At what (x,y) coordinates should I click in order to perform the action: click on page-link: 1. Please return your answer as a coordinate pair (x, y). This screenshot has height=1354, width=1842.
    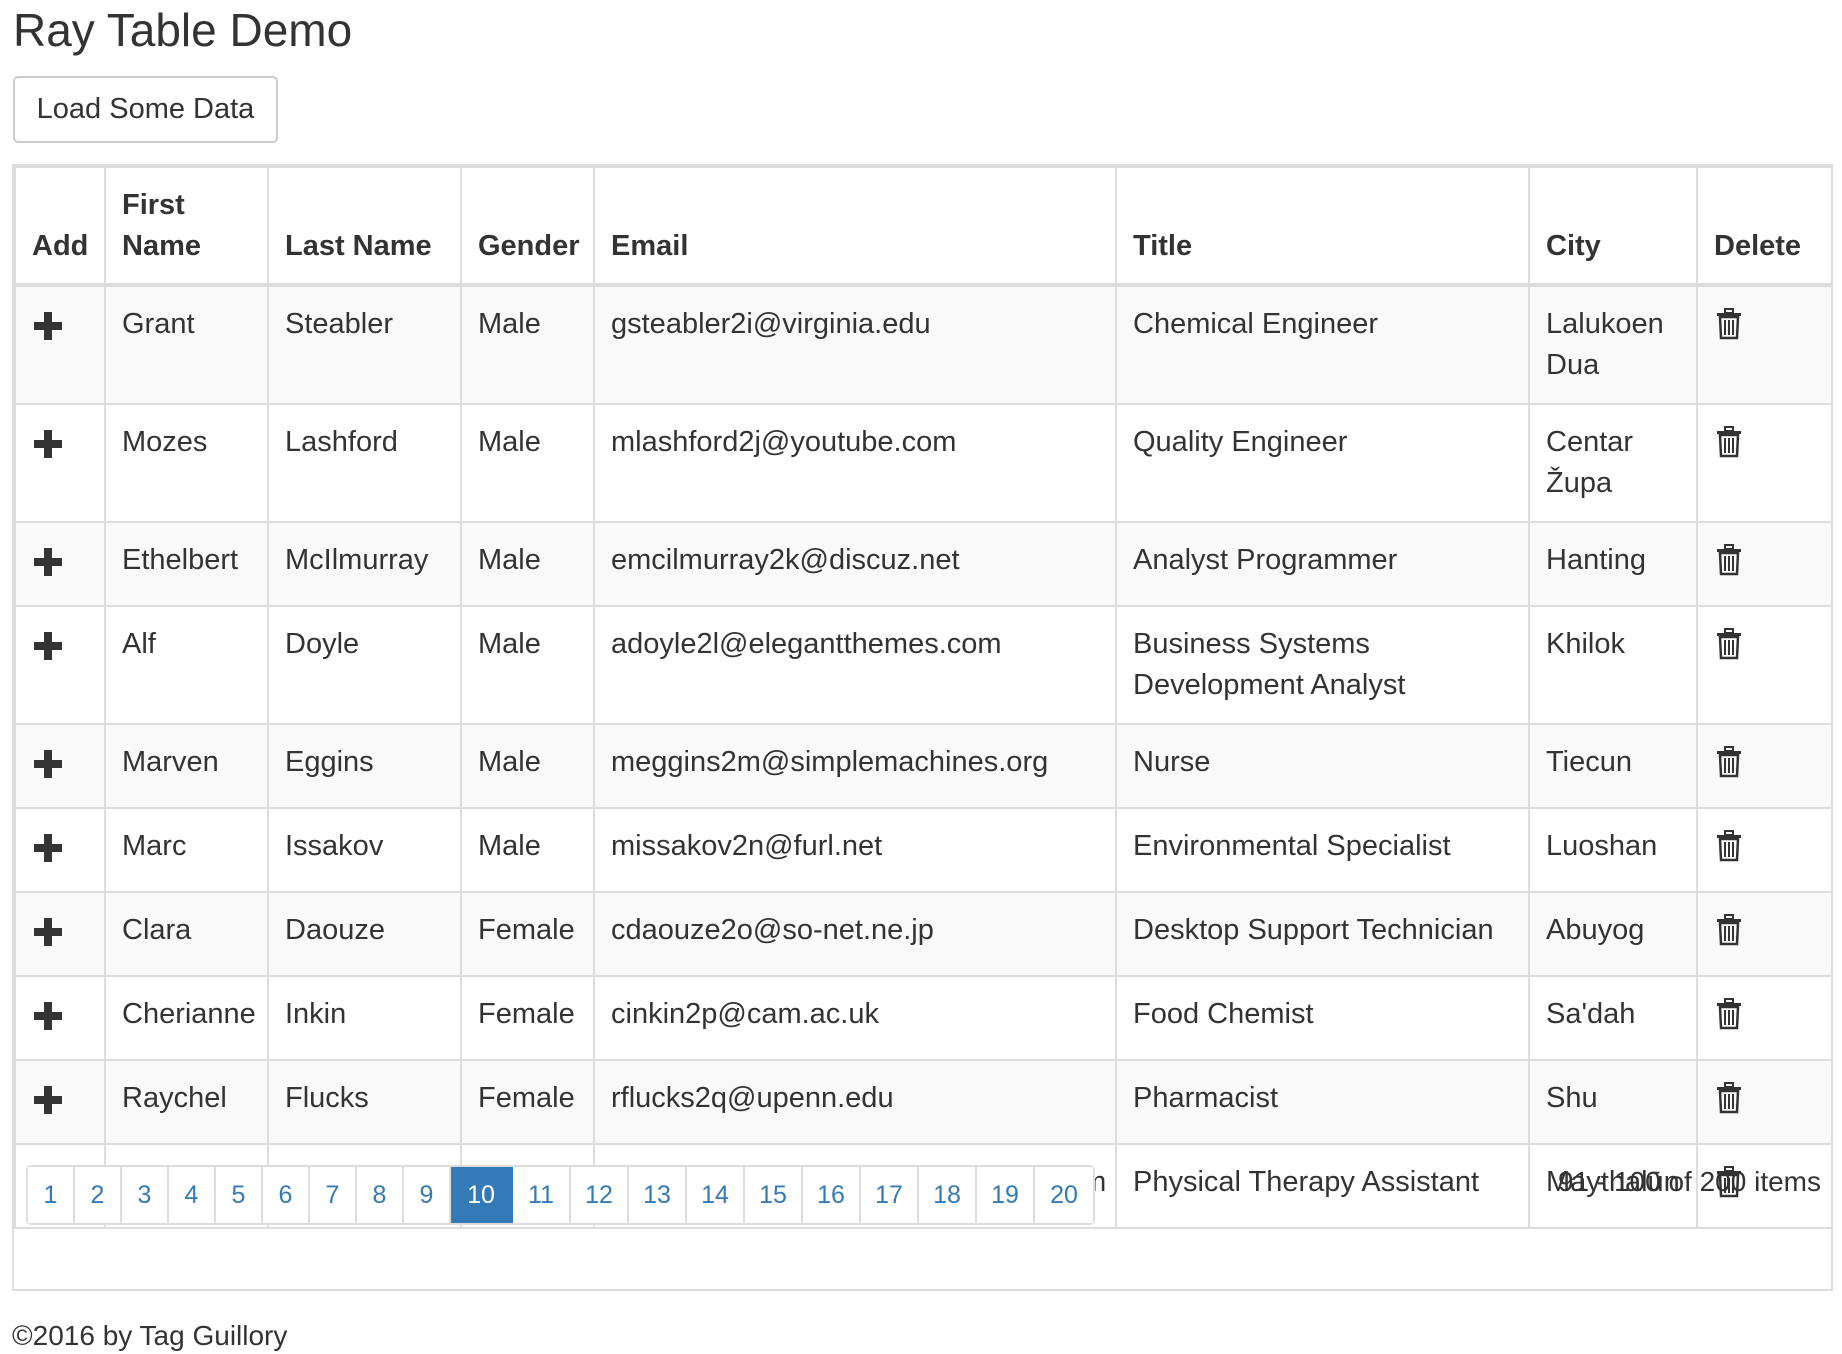
    Looking at the image, I should click on (51, 1195).